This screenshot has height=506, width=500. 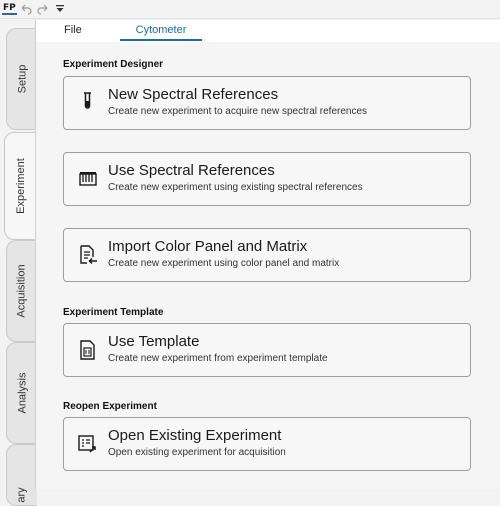 I want to click on card-title: Import Color Panel and Matrix, so click(x=208, y=246).